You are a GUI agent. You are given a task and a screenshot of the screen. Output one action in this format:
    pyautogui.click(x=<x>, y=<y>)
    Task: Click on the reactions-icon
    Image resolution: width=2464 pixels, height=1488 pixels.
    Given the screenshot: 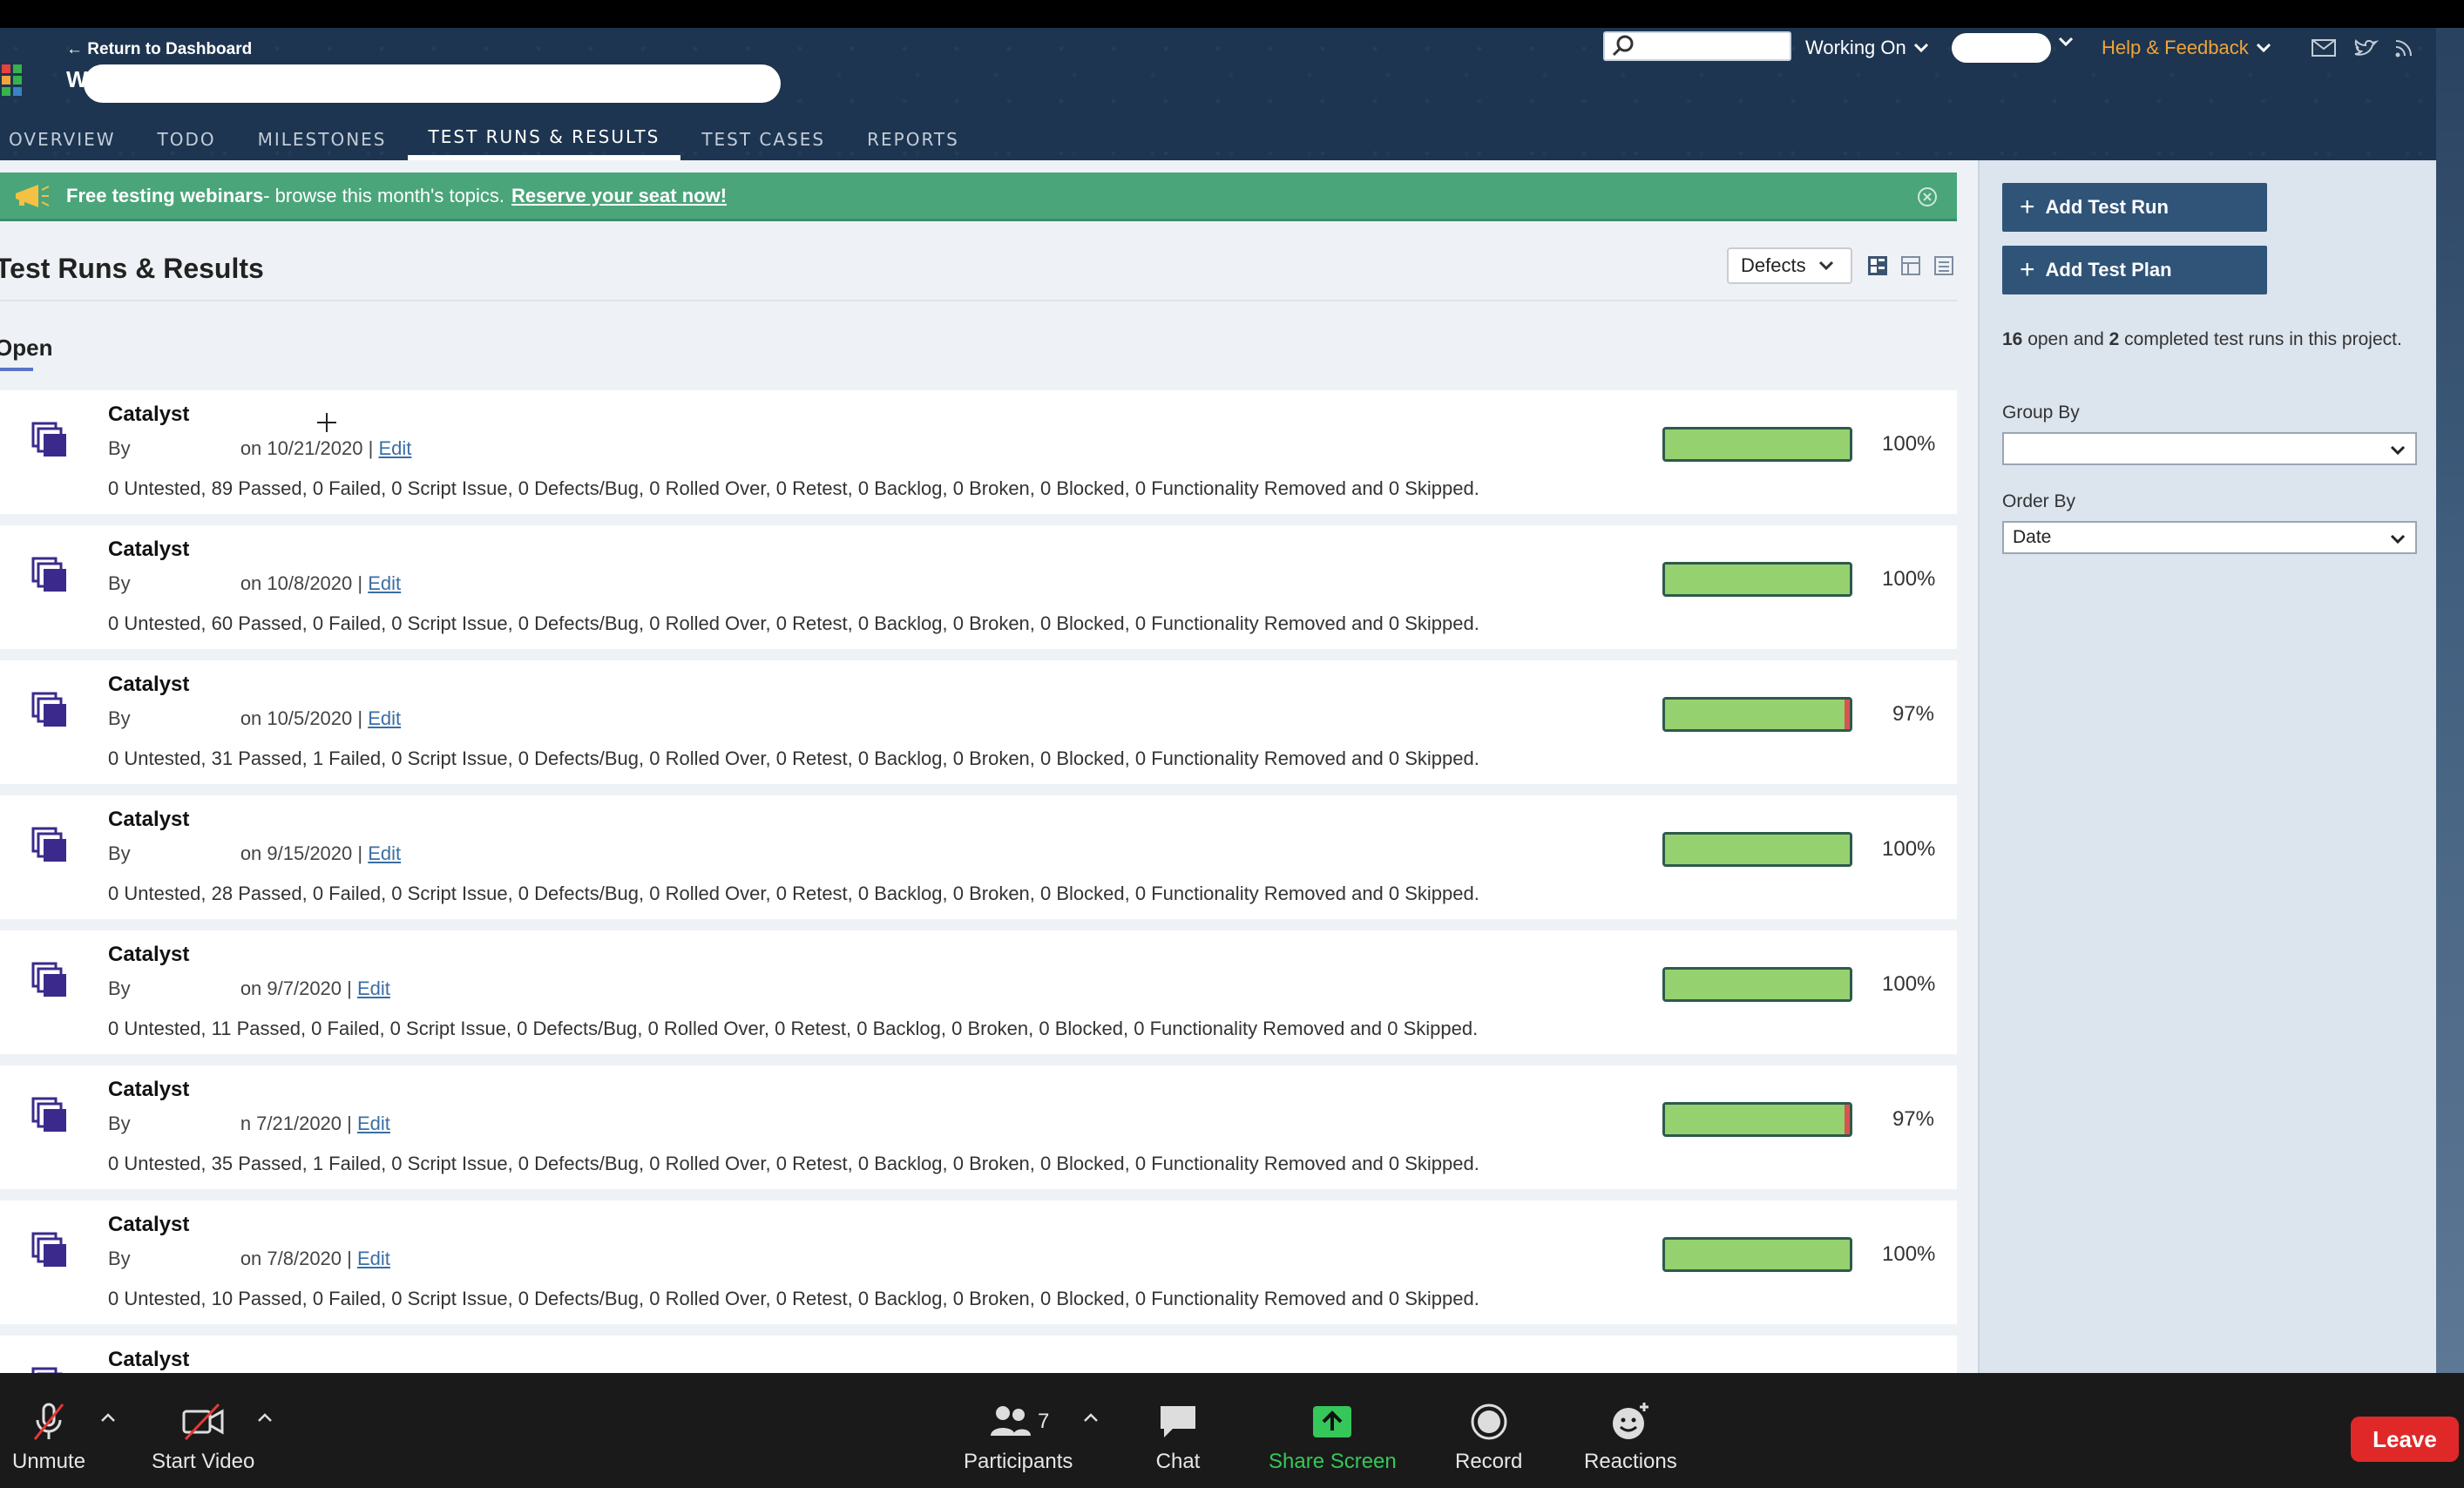 What is the action you would take?
    pyautogui.click(x=1631, y=1421)
    